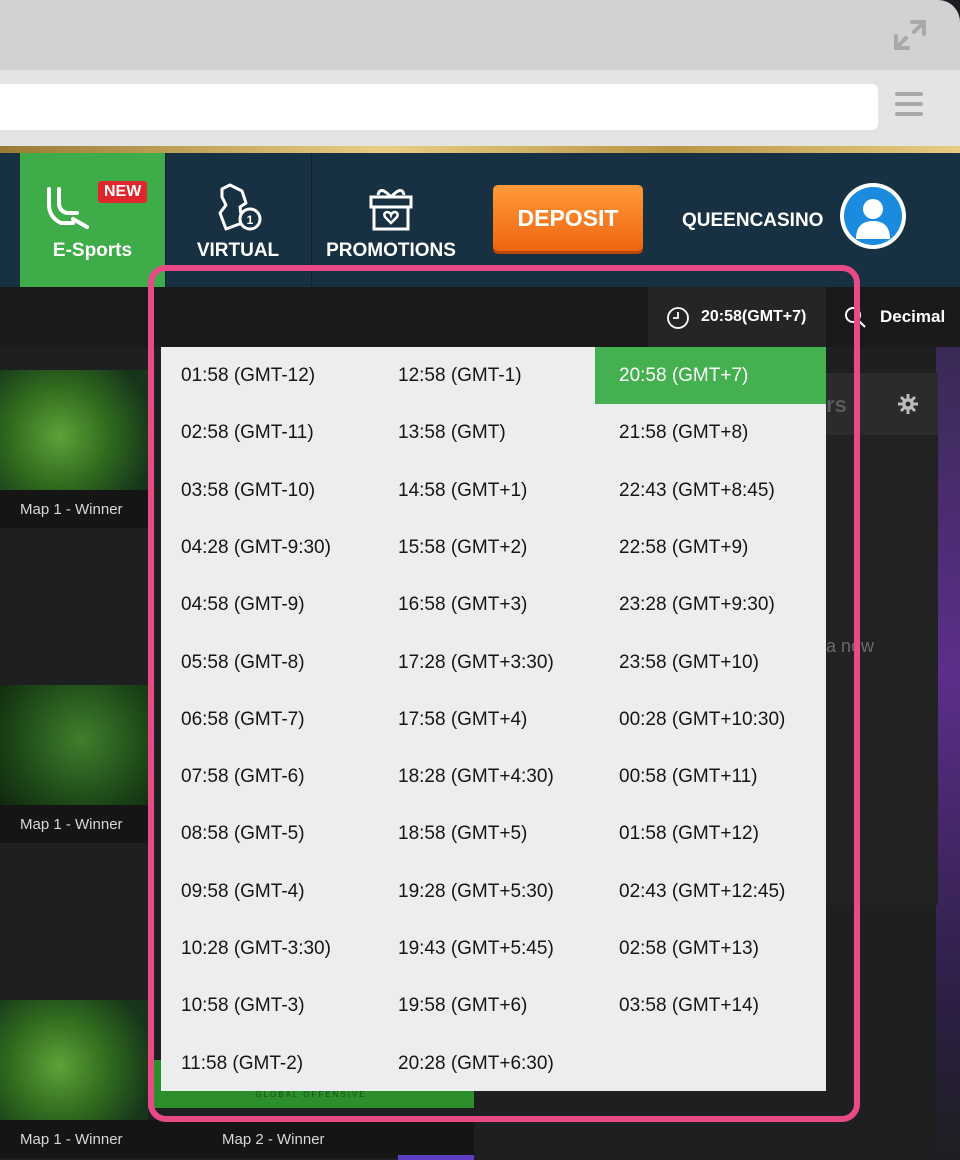  I want to click on hamburger-menu-icon, so click(909, 107).